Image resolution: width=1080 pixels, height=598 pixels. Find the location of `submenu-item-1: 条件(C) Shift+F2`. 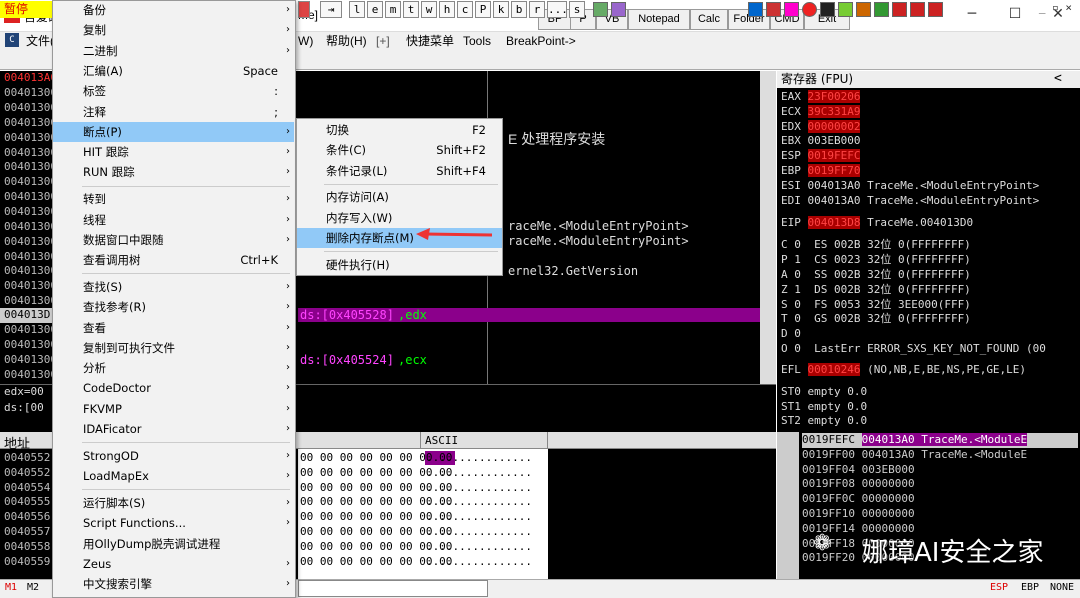

submenu-item-1: 条件(C) Shift+F2 is located at coordinates (399, 150).